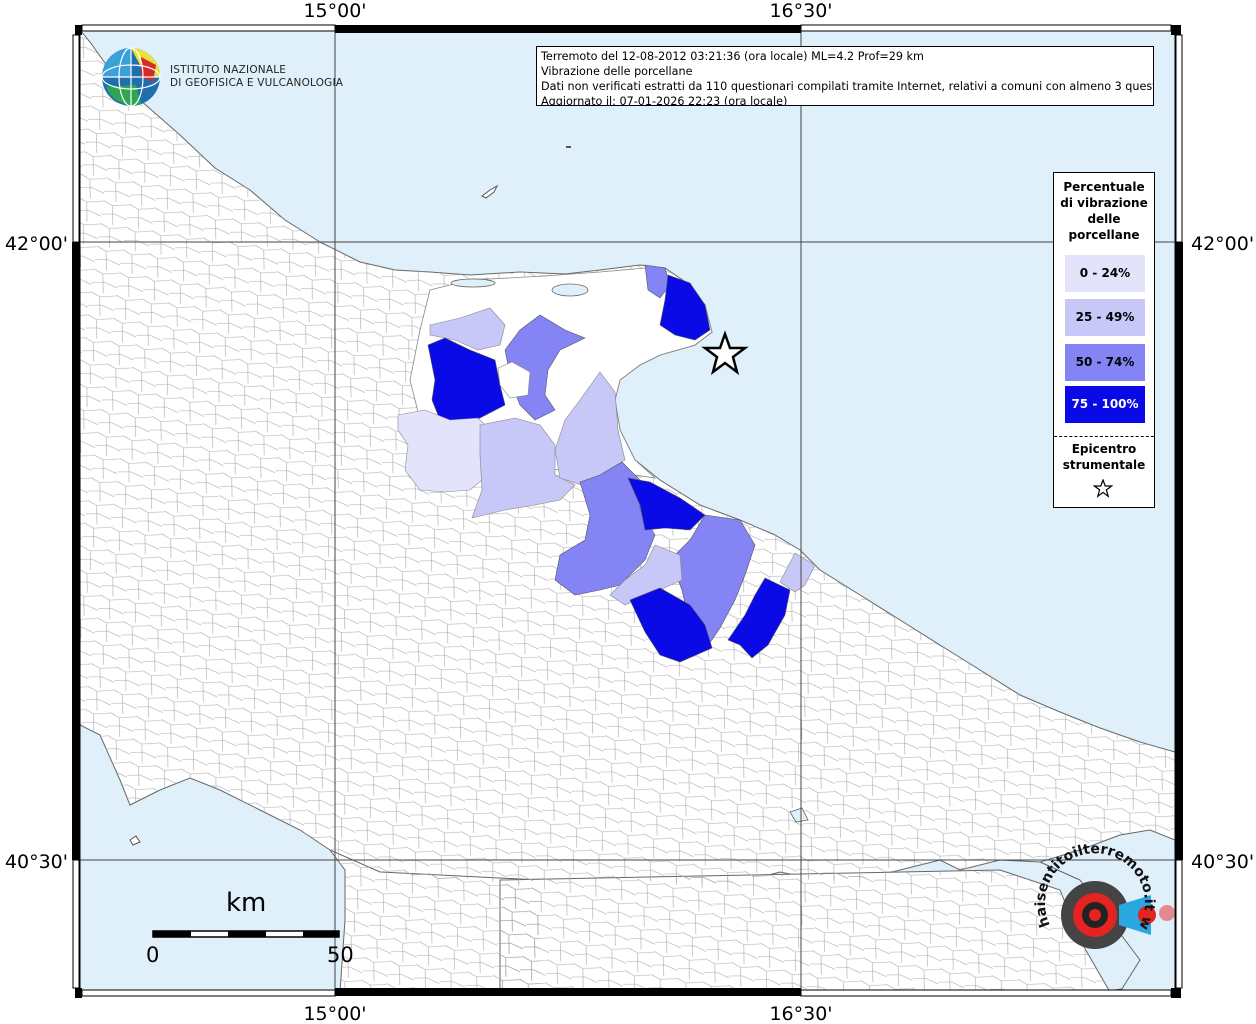 The image size is (1256, 1024). I want to click on legend-epicenter-line2: strumentale, so click(1104, 465).